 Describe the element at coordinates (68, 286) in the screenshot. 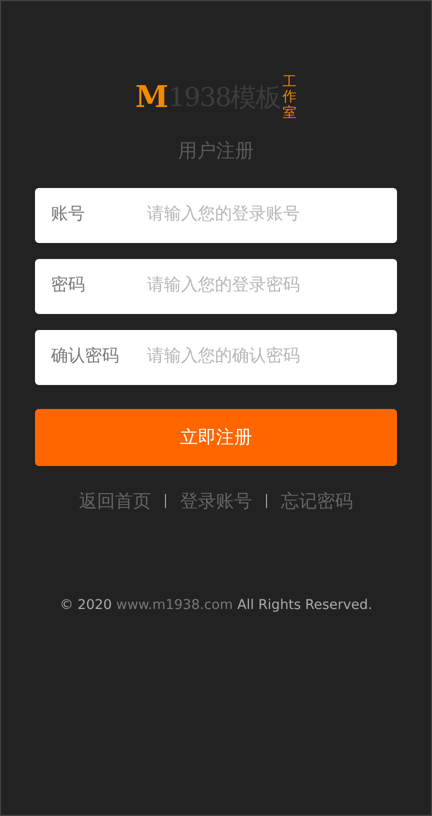

I see `field-label: 密码` at that location.